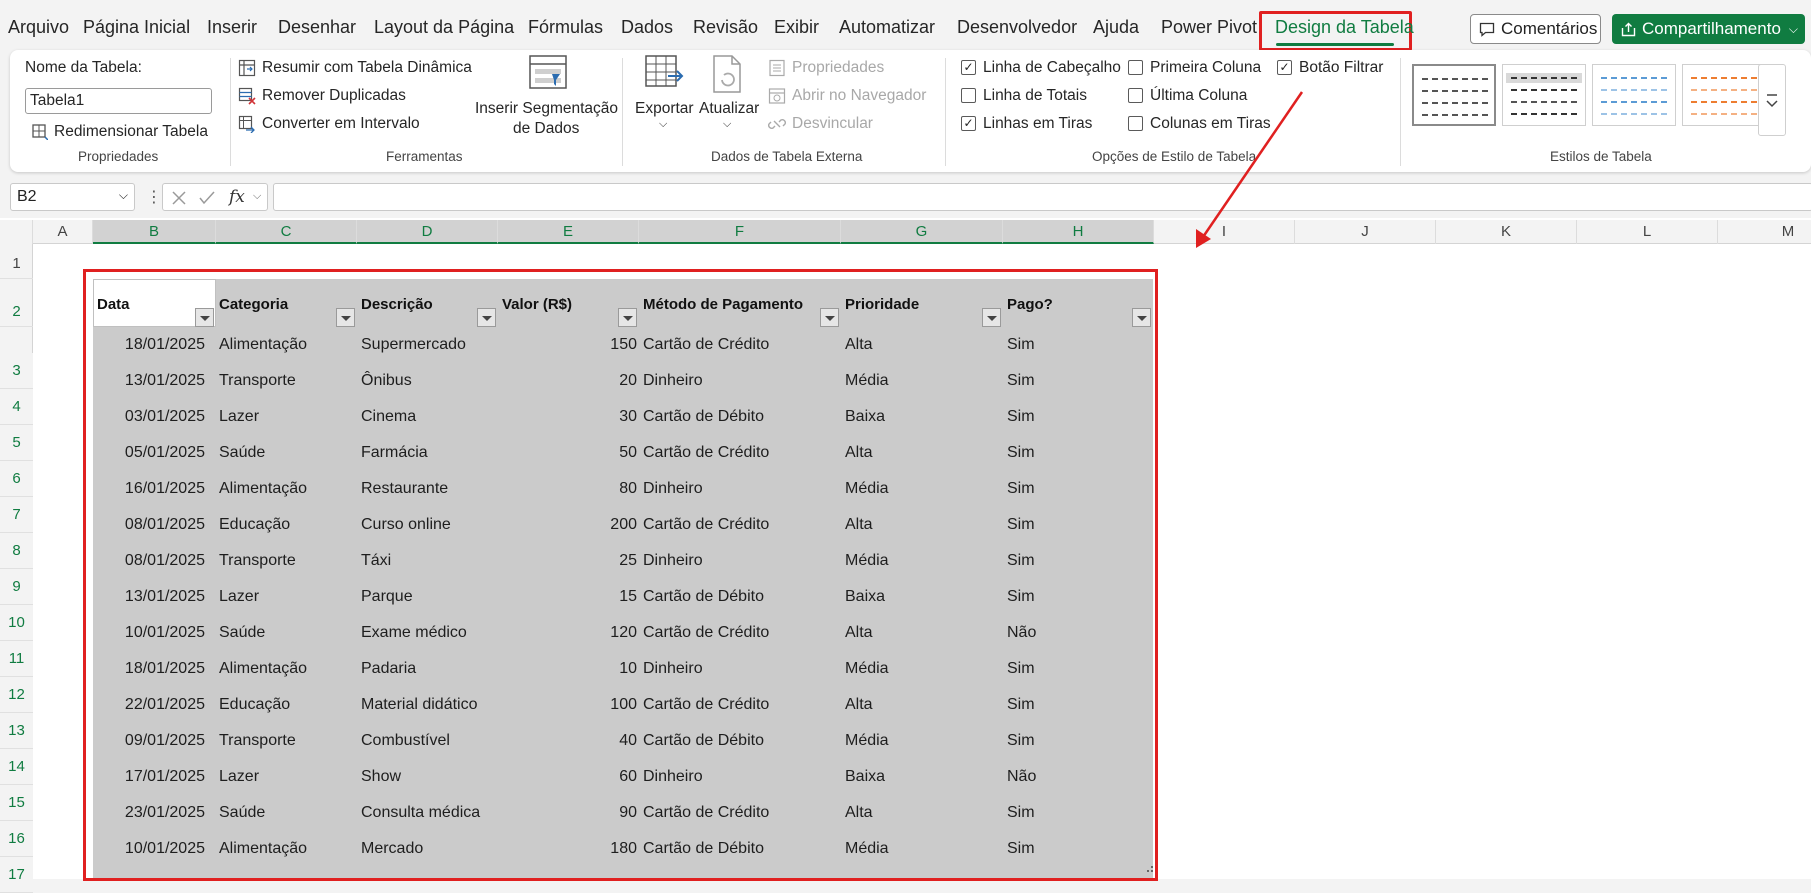  What do you see at coordinates (1601, 156) in the screenshot?
I see `group-label-table-styles: Estilos de Tabela` at bounding box center [1601, 156].